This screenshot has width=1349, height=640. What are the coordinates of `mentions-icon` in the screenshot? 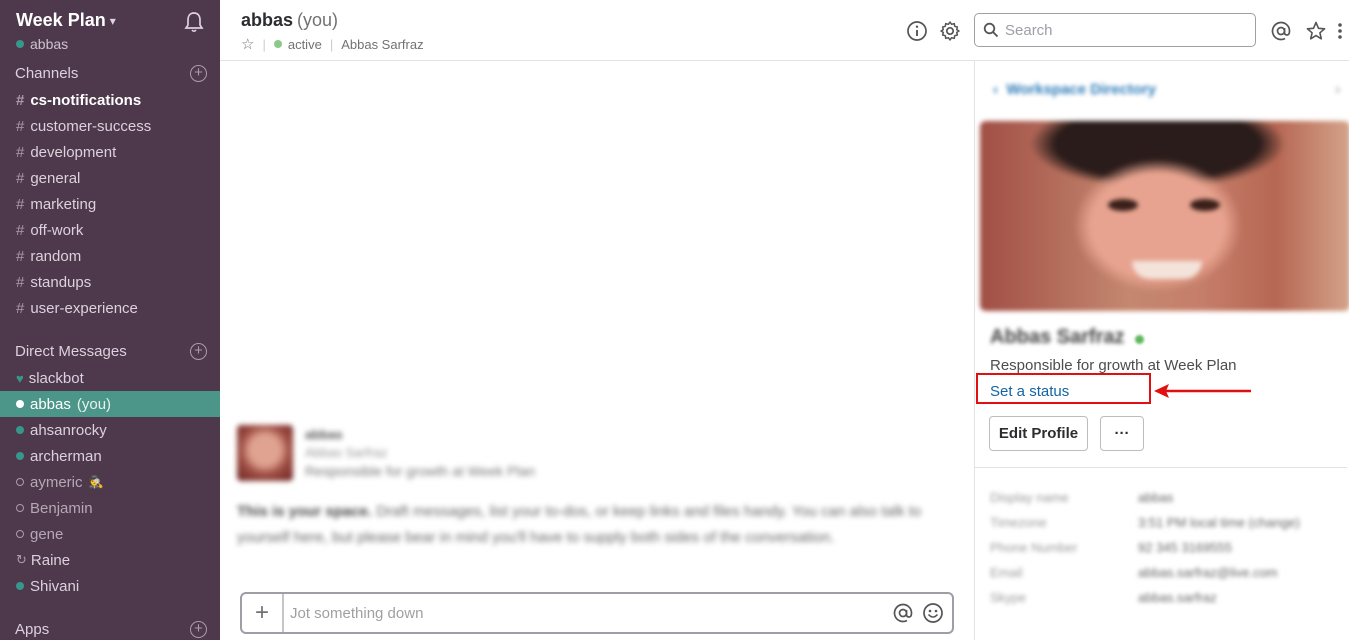 It's located at (1281, 31).